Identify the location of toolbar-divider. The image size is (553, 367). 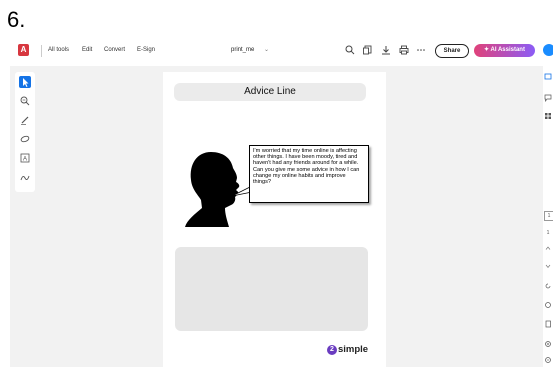
(41, 51).